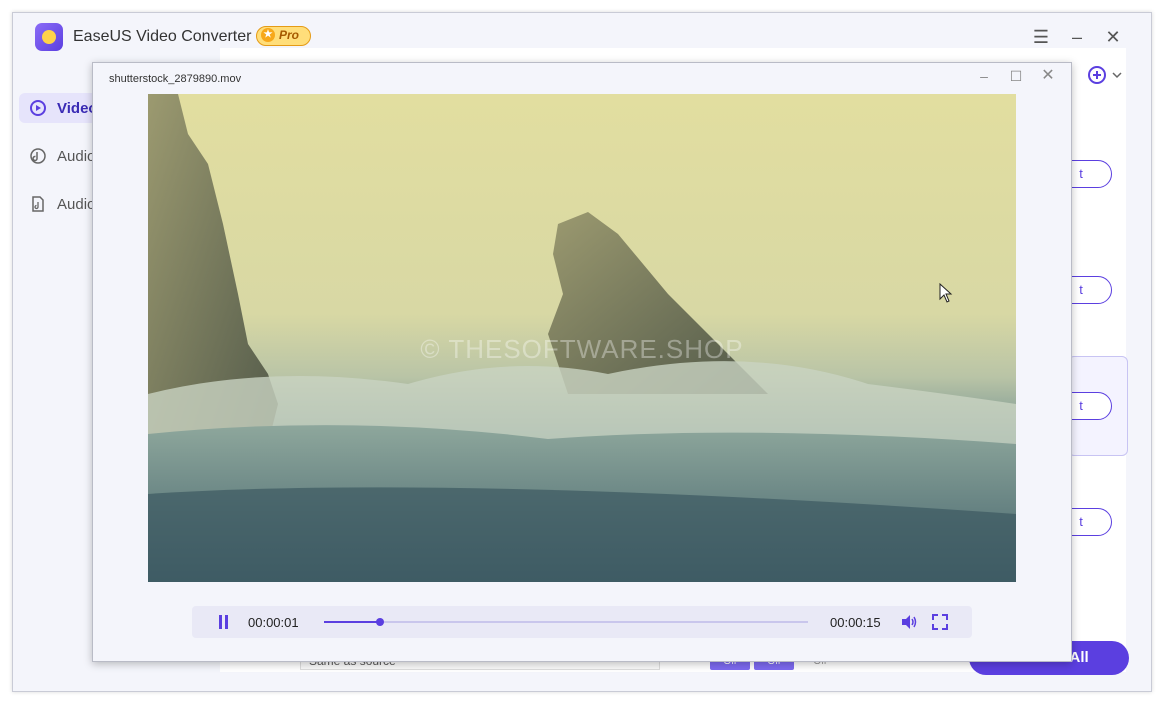 This screenshot has width=1164, height=704. What do you see at coordinates (1041, 37) in the screenshot?
I see `hamburger-icon: ☰` at bounding box center [1041, 37].